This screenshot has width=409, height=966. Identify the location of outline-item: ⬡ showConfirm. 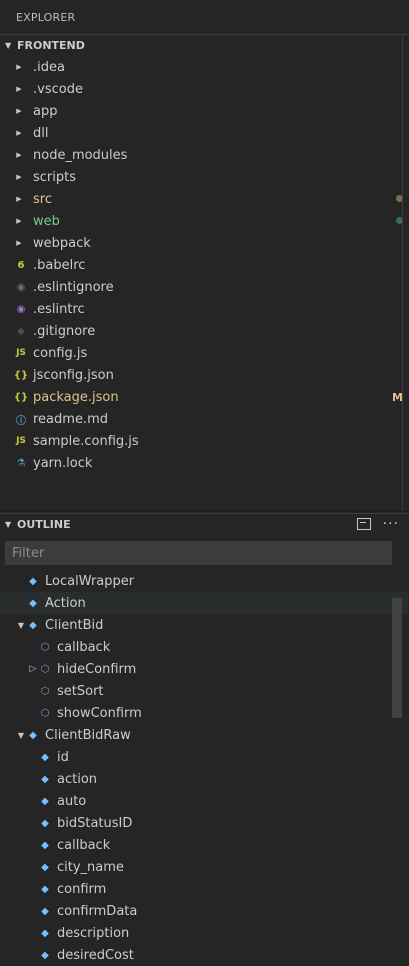
(204, 713).